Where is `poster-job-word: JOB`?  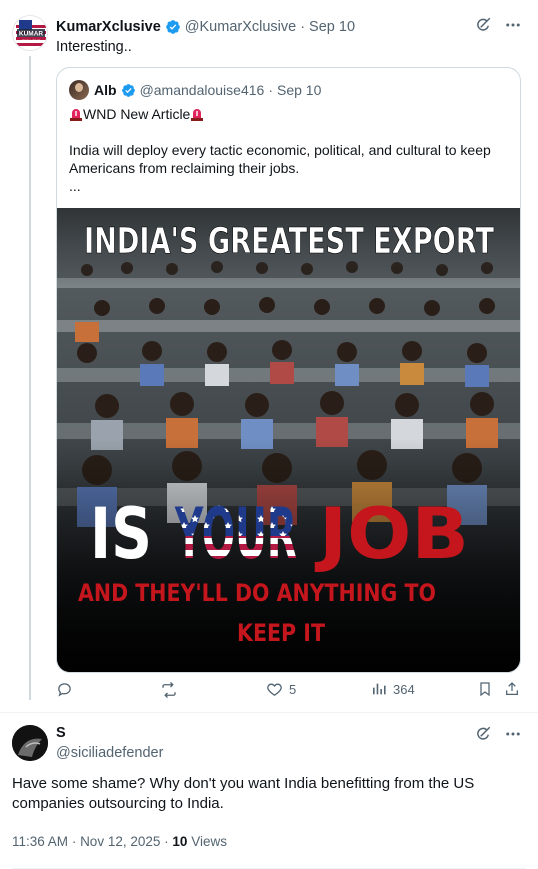 poster-job-word: JOB is located at coordinates (392, 534).